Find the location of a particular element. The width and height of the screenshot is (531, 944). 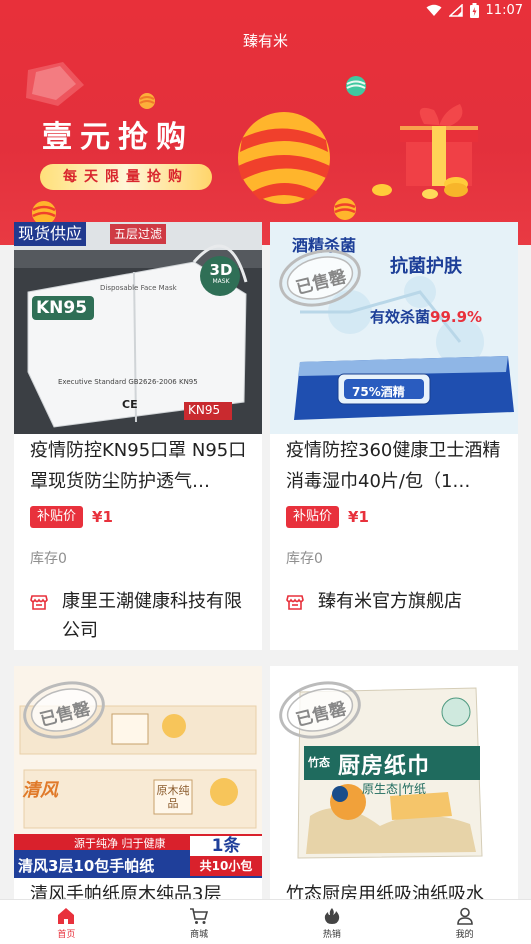

tab-mall: 商城 is located at coordinates (199, 922).